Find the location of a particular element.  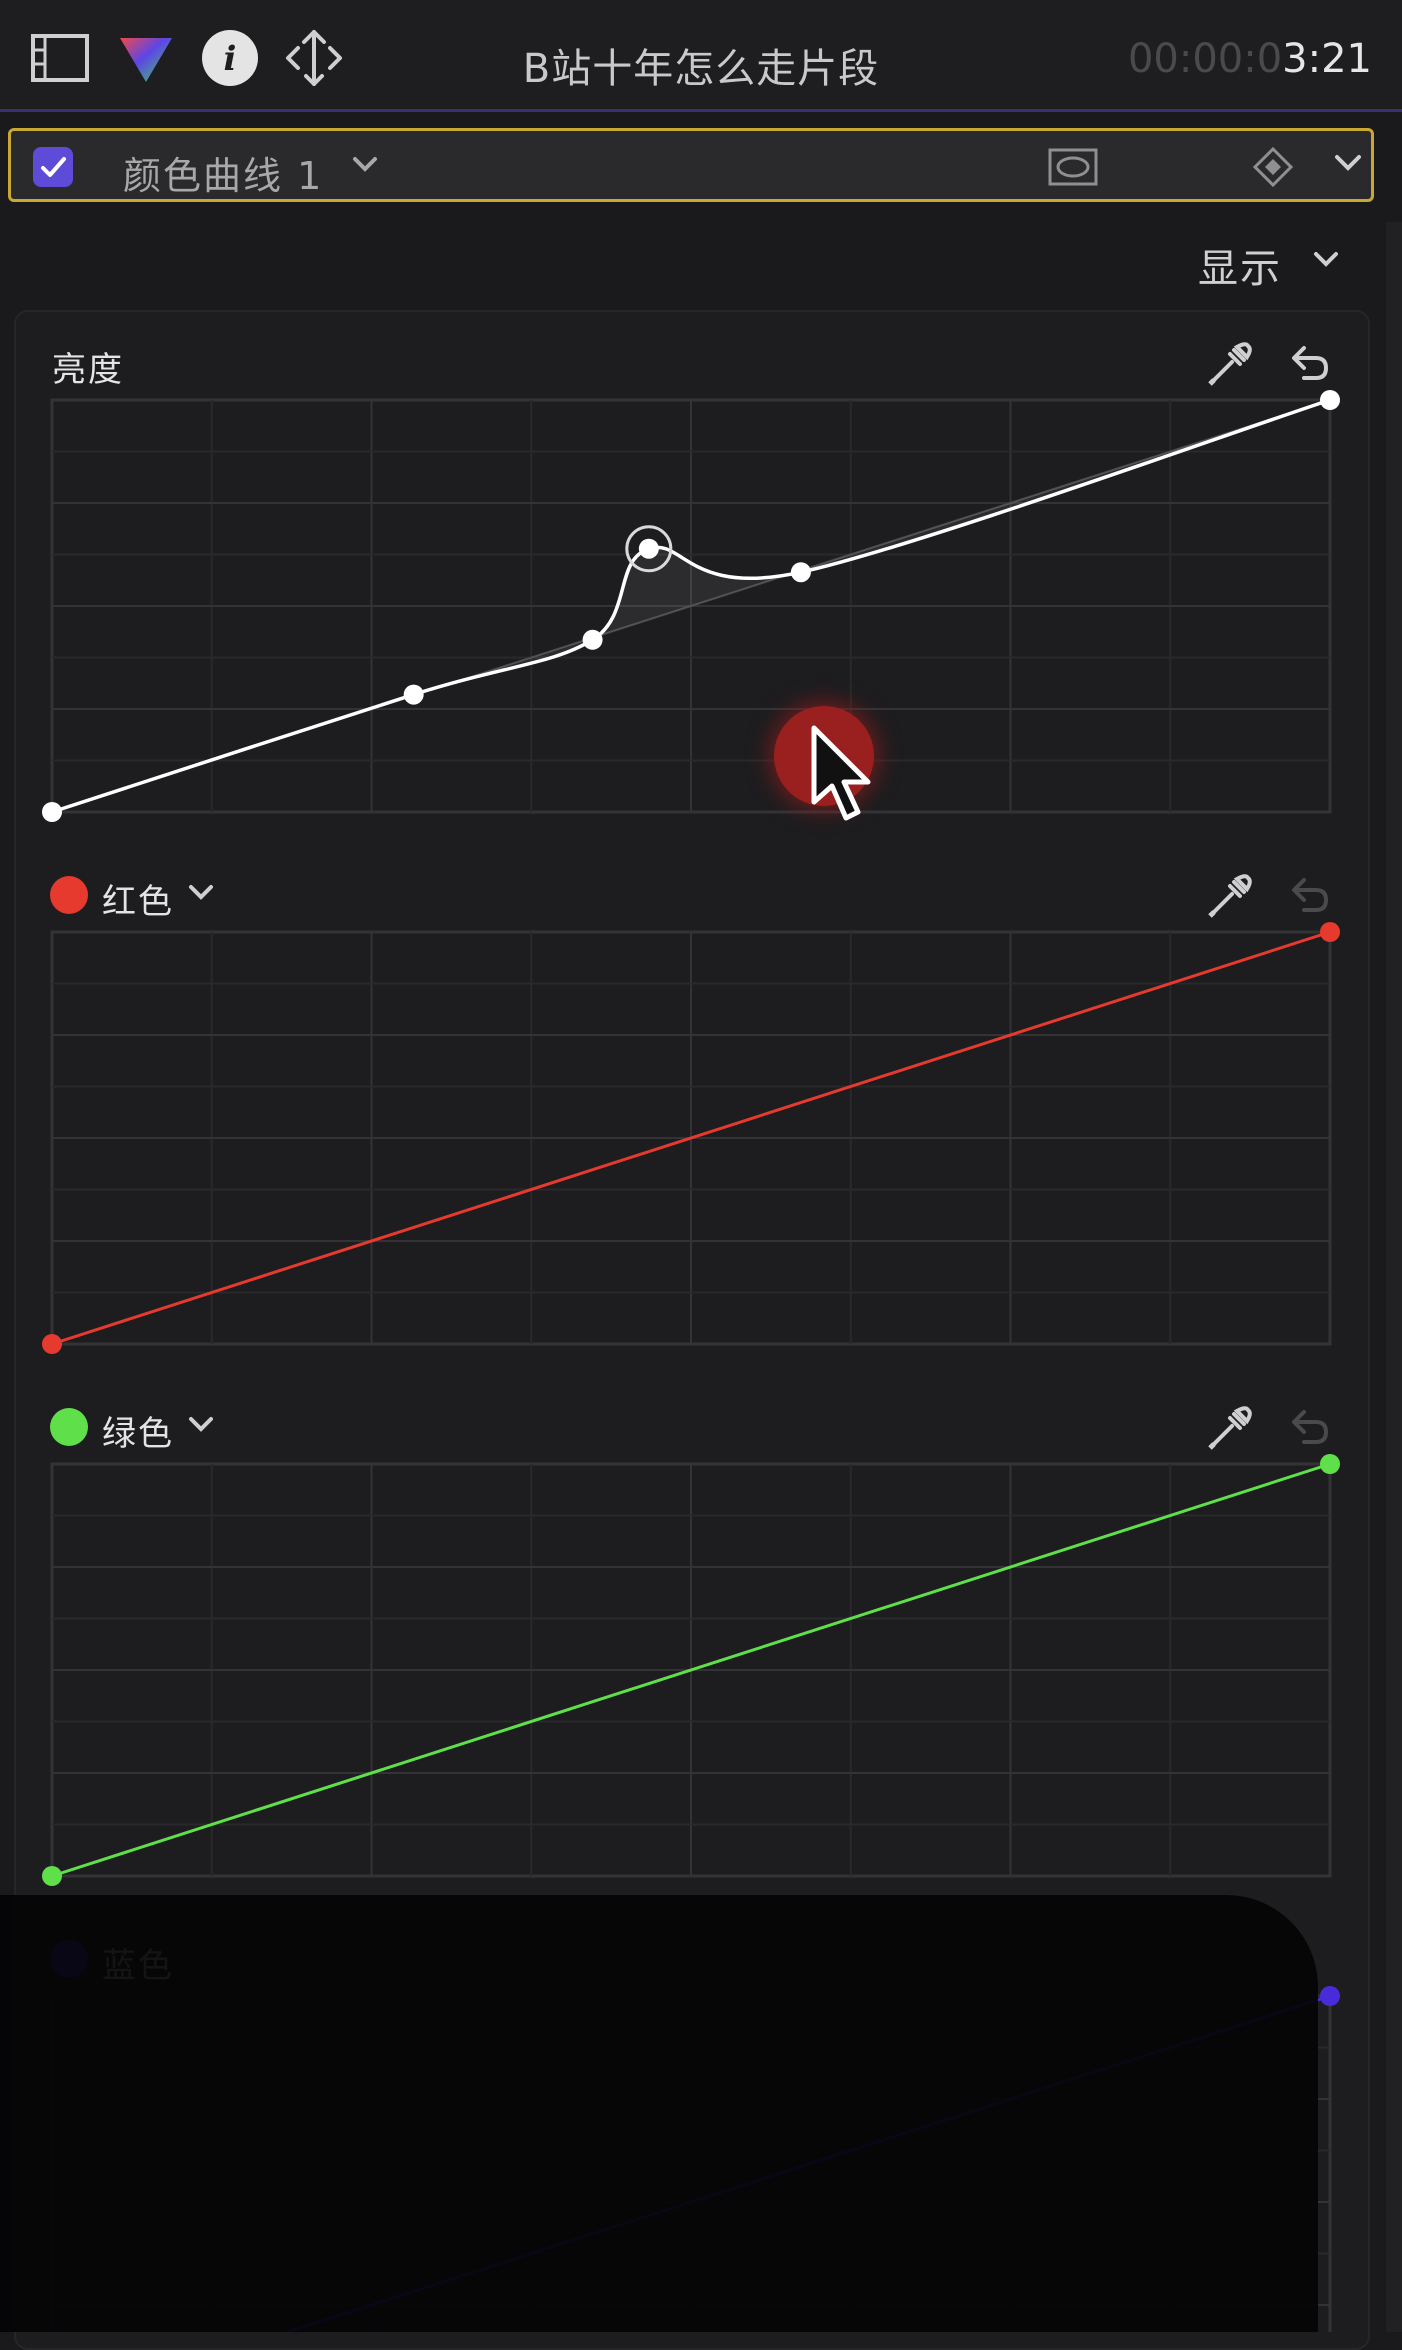

mouse-cursor-icon is located at coordinates (841, 773).